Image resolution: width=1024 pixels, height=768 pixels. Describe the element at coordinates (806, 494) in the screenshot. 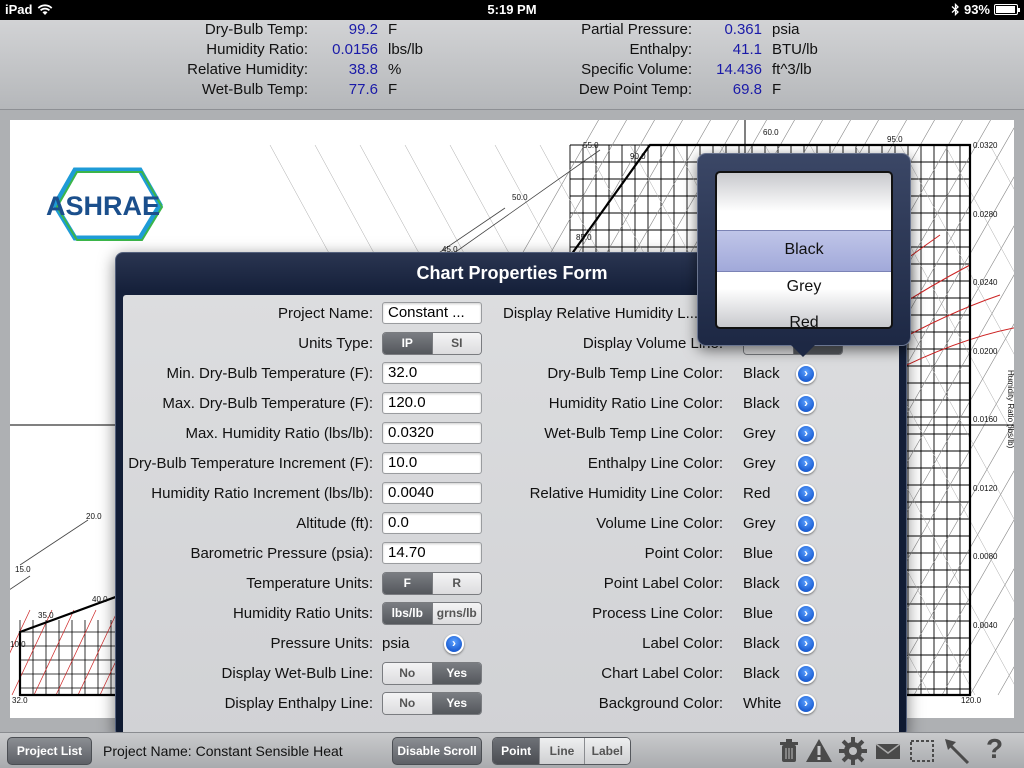

I see `relative-humidity-line-color-disclosure-icon: ›` at that location.